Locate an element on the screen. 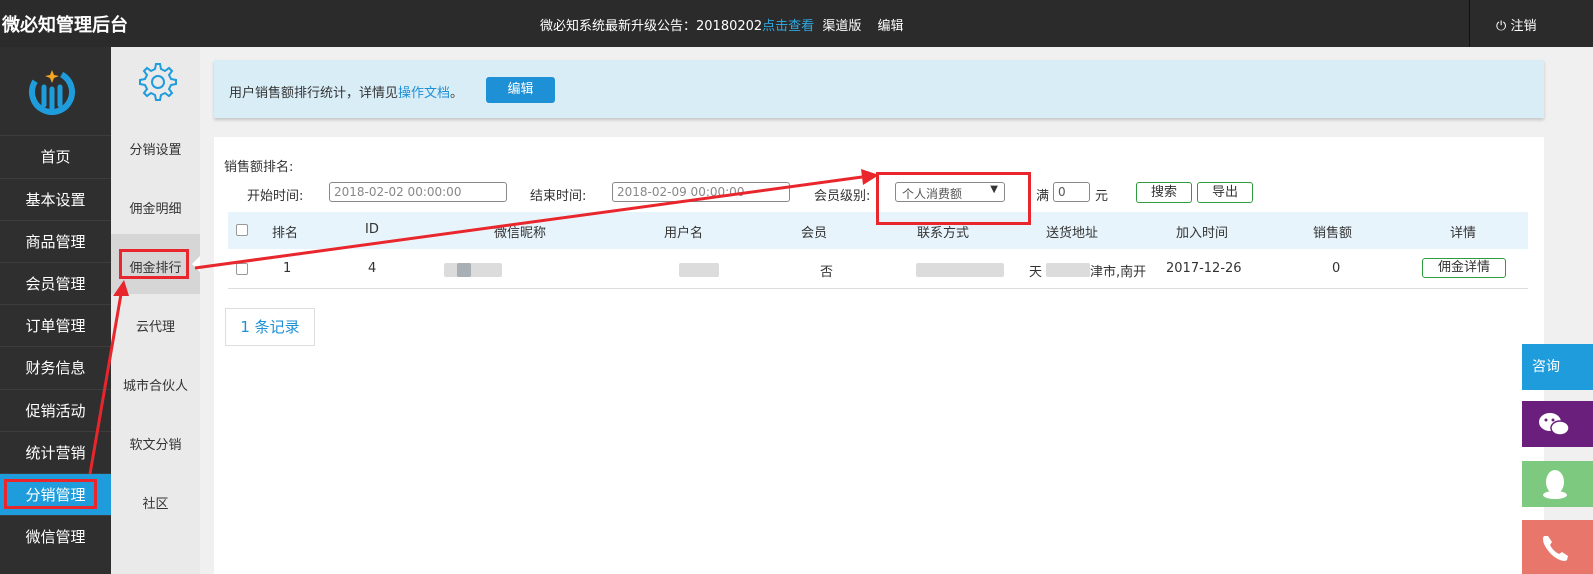 Image resolution: width=1593 pixels, height=574 pixels. wechat-icon is located at coordinates (1554, 424).